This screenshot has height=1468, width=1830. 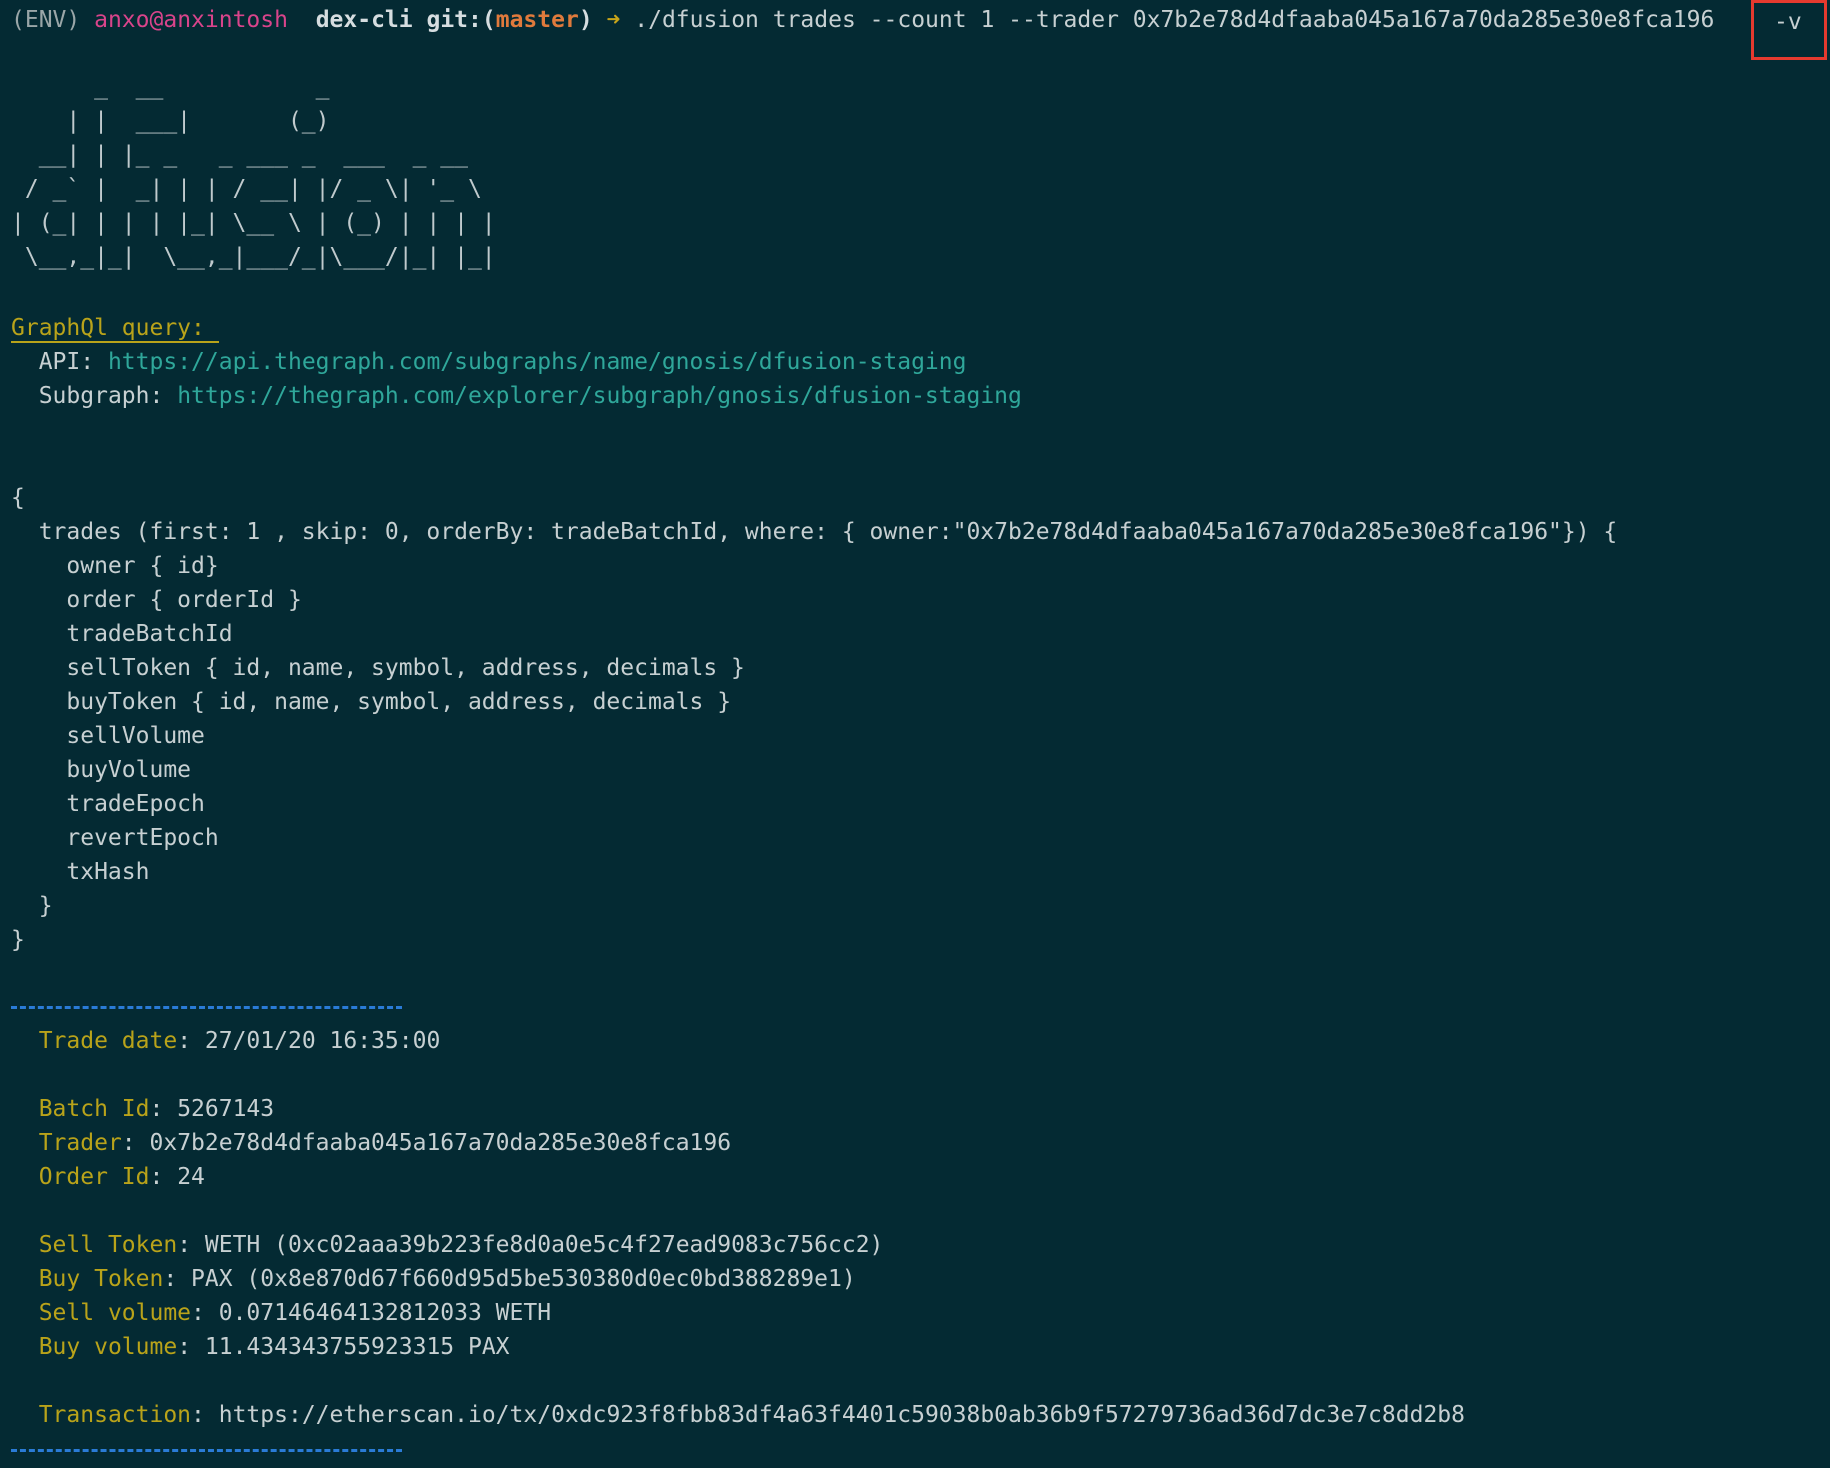 What do you see at coordinates (94, 1109) in the screenshot?
I see `batch-id-label: Batch Id` at bounding box center [94, 1109].